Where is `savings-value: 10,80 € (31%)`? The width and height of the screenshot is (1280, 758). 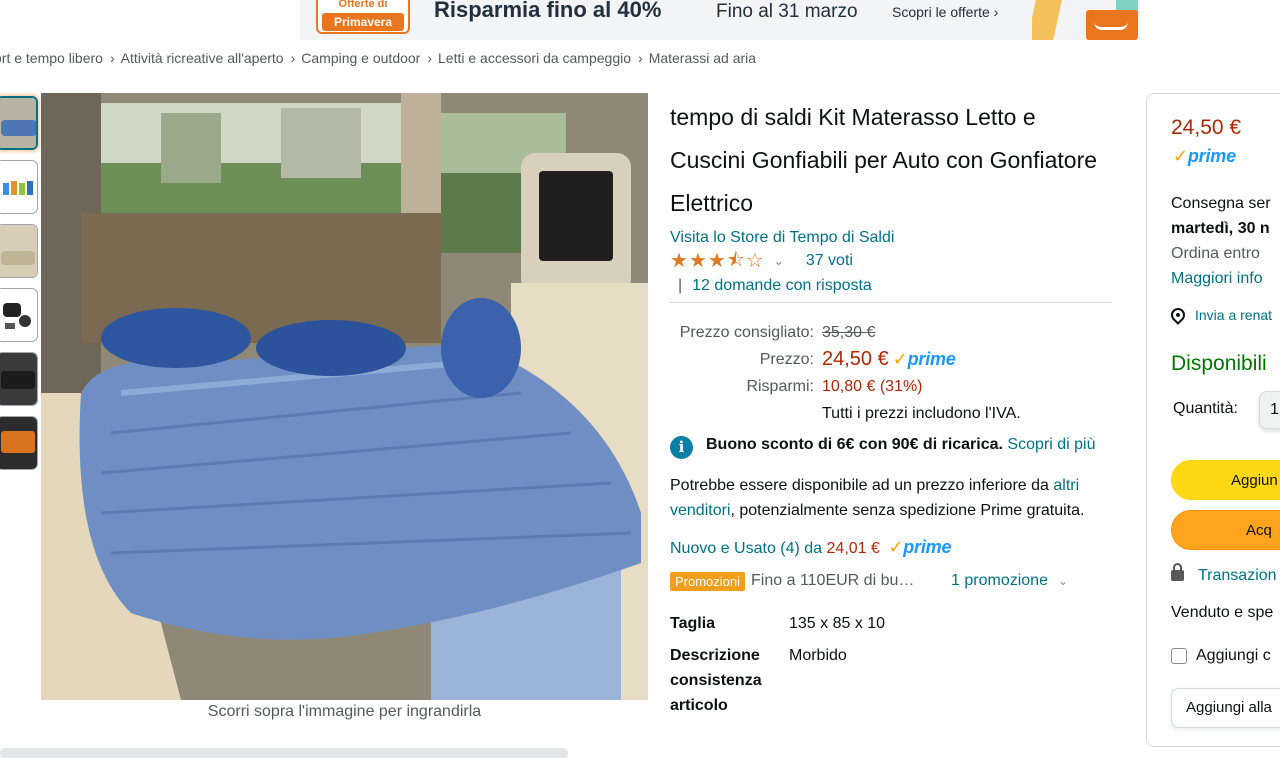
savings-value: 10,80 € (31%) is located at coordinates (872, 386).